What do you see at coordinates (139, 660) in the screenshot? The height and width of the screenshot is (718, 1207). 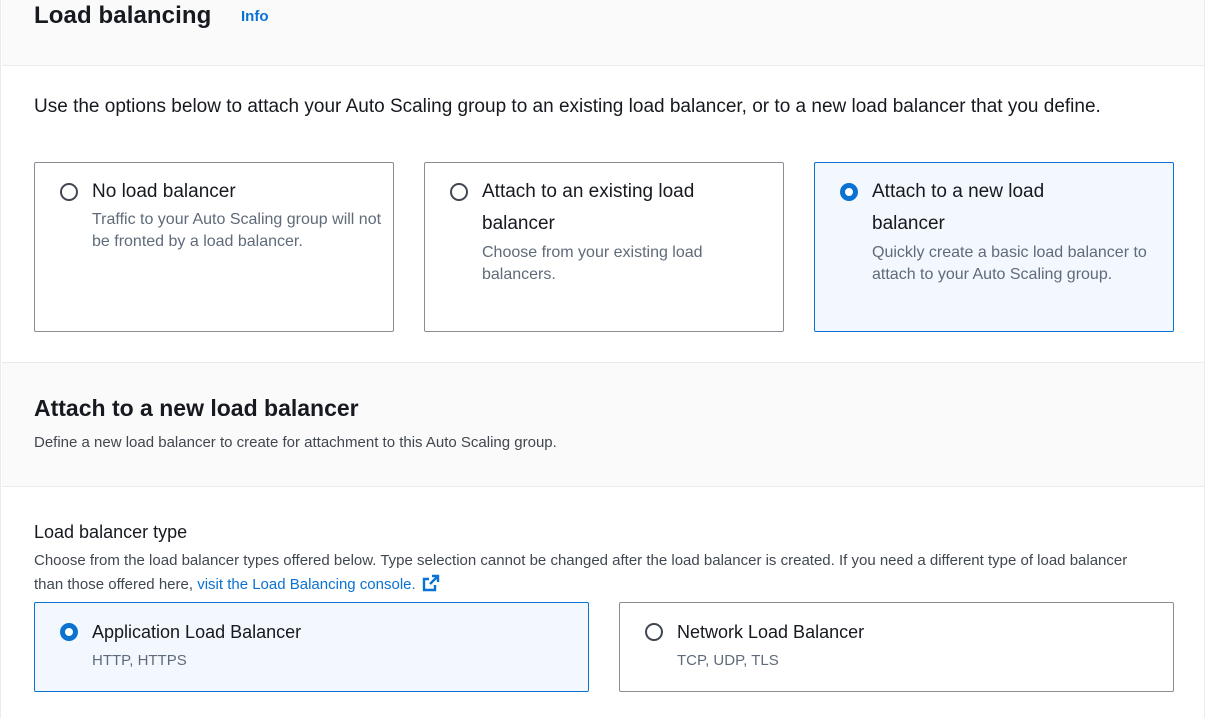 I see `option-description: HTTP, HTTPS` at bounding box center [139, 660].